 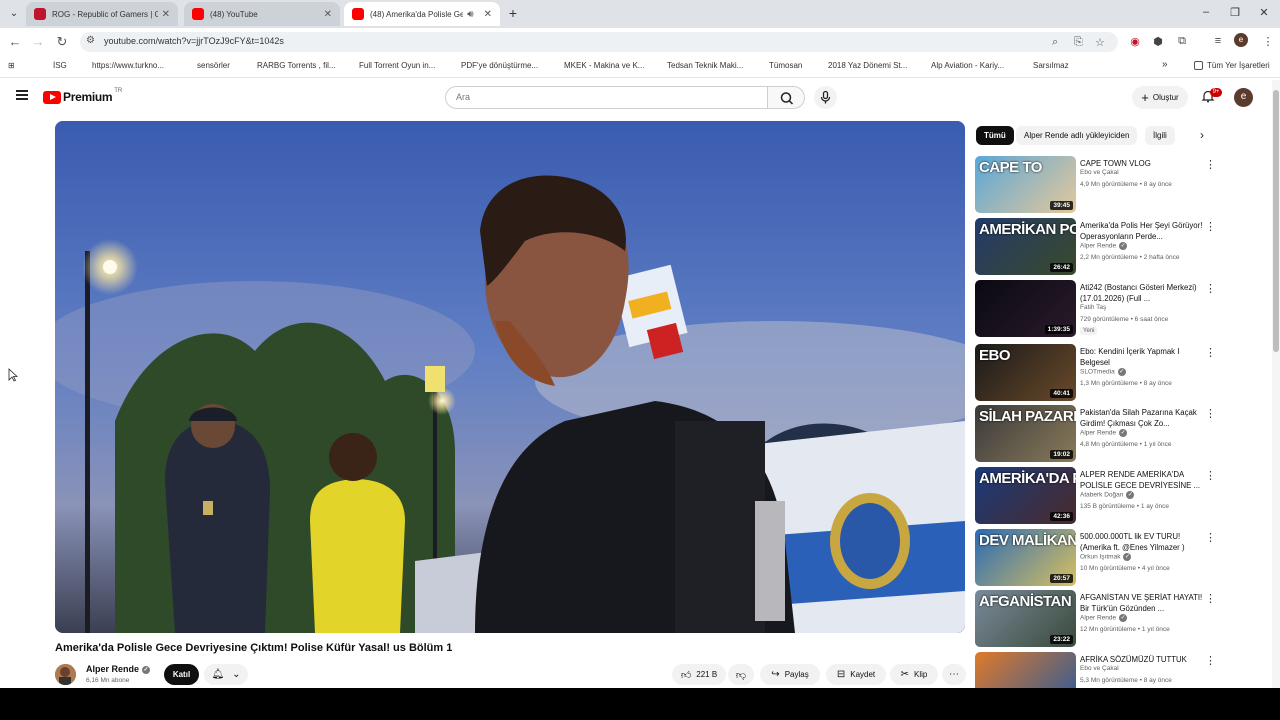 What do you see at coordinates (11, 65) in the screenshot?
I see `apps-grid-icon: ⊞` at bounding box center [11, 65].